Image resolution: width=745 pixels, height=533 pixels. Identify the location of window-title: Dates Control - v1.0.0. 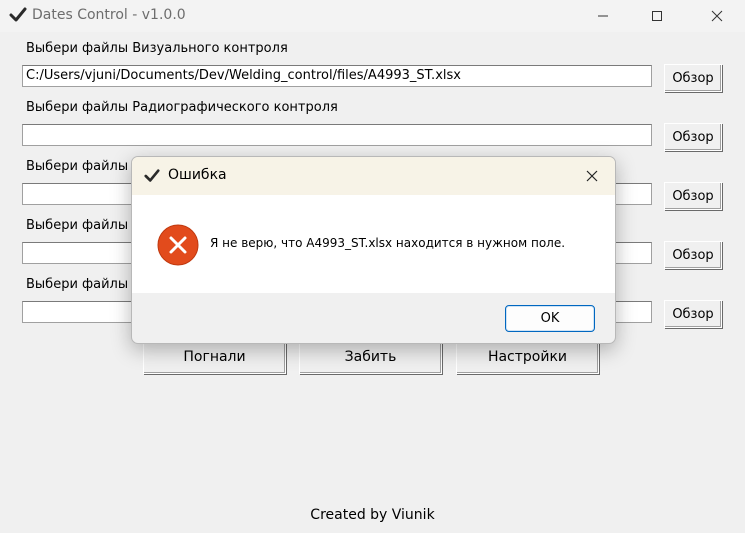
(109, 15).